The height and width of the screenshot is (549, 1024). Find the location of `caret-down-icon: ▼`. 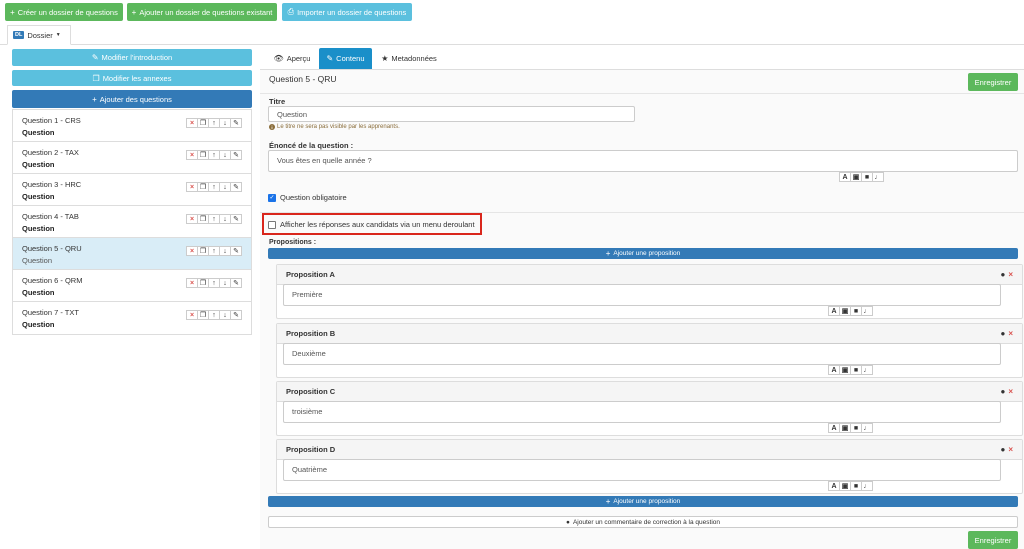

caret-down-icon: ▼ is located at coordinates (58, 35).